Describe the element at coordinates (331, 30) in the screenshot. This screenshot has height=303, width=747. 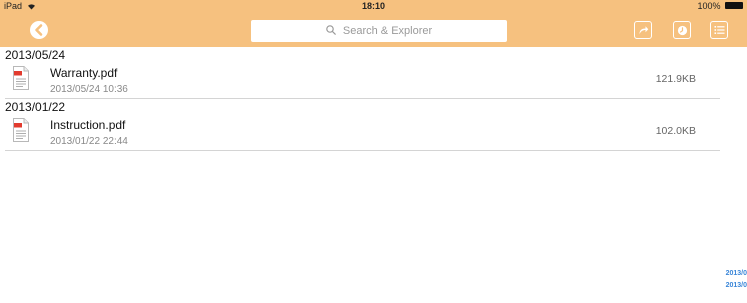
I see `search-icon` at that location.